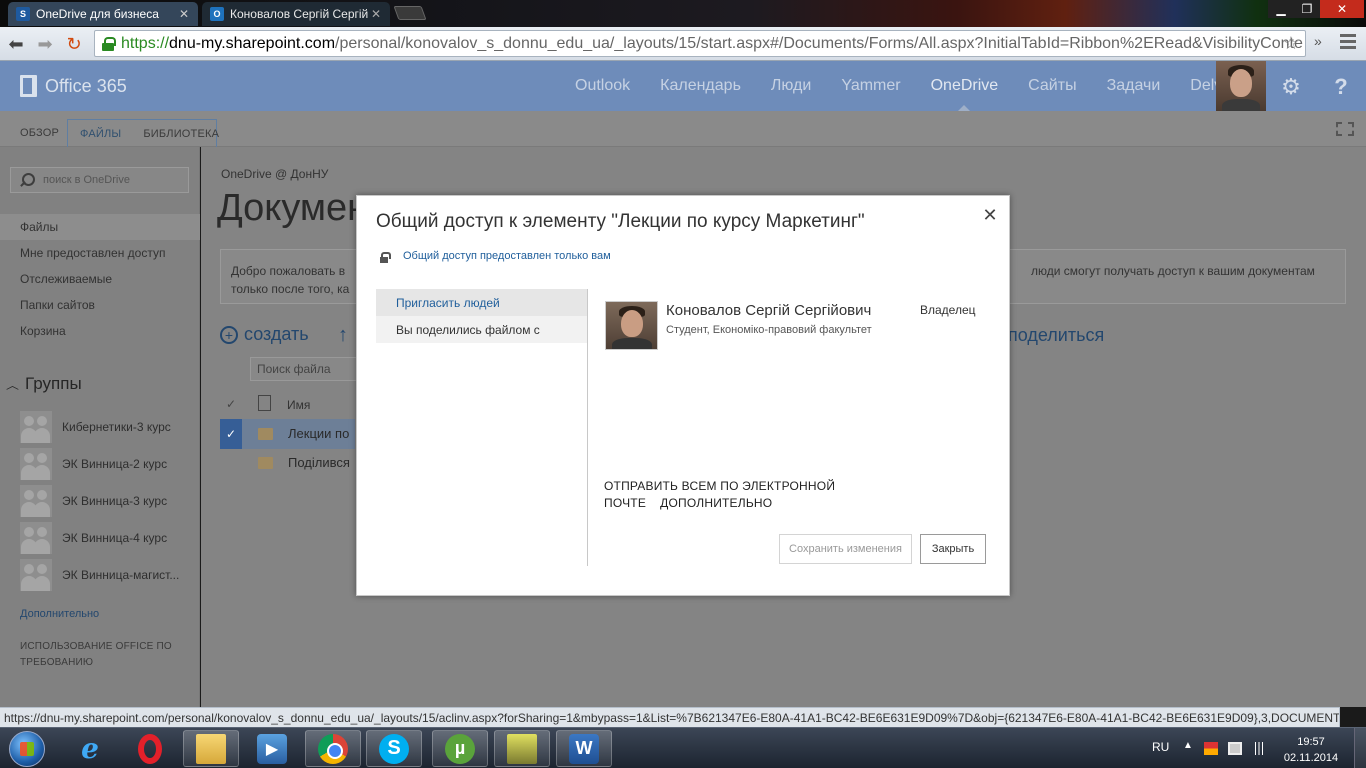 This screenshot has width=1366, height=768. I want to click on help-icon: ?, so click(1341, 87).